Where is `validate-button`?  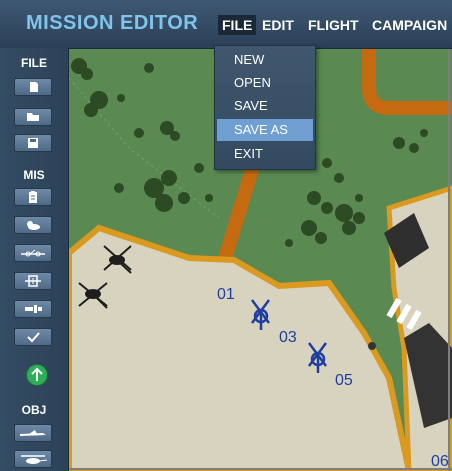 validate-button is located at coordinates (33, 337).